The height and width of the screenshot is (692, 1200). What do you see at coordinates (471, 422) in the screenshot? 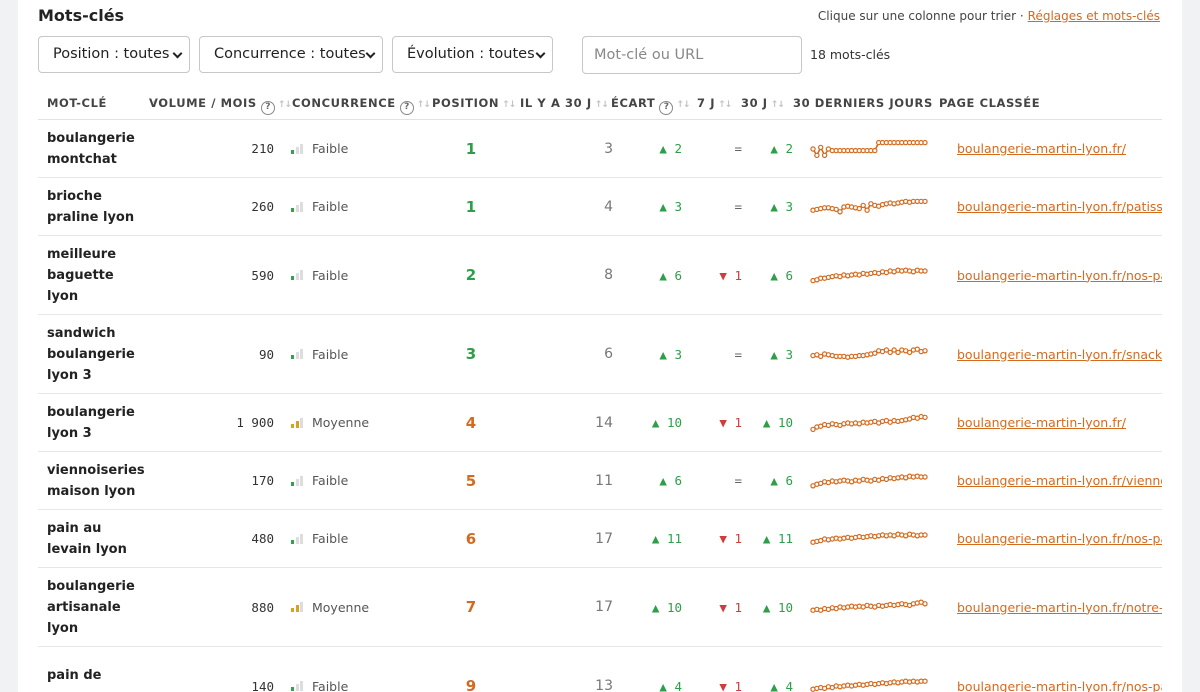
I see `position-cell: 4` at bounding box center [471, 422].